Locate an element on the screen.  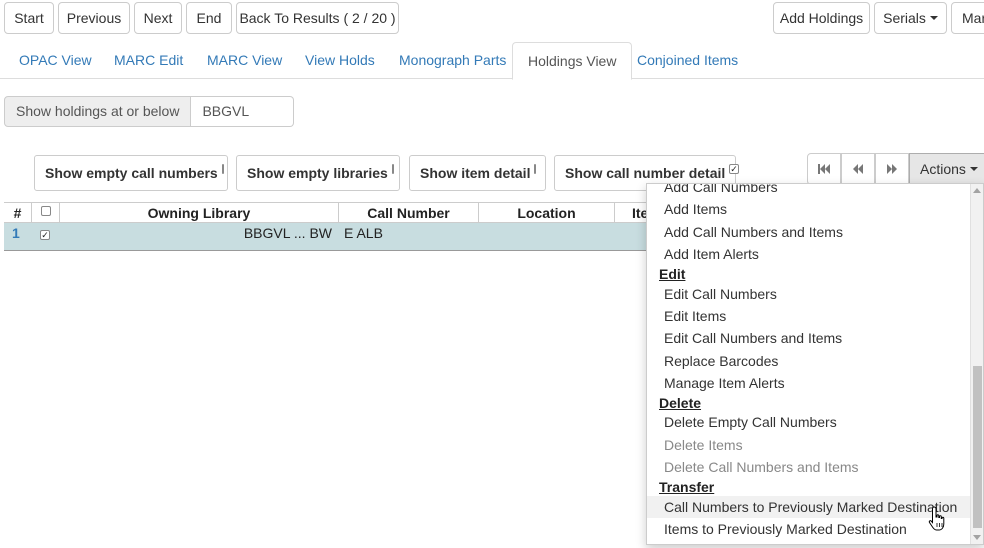
tab-marc-view: MARC View is located at coordinates (244, 60).